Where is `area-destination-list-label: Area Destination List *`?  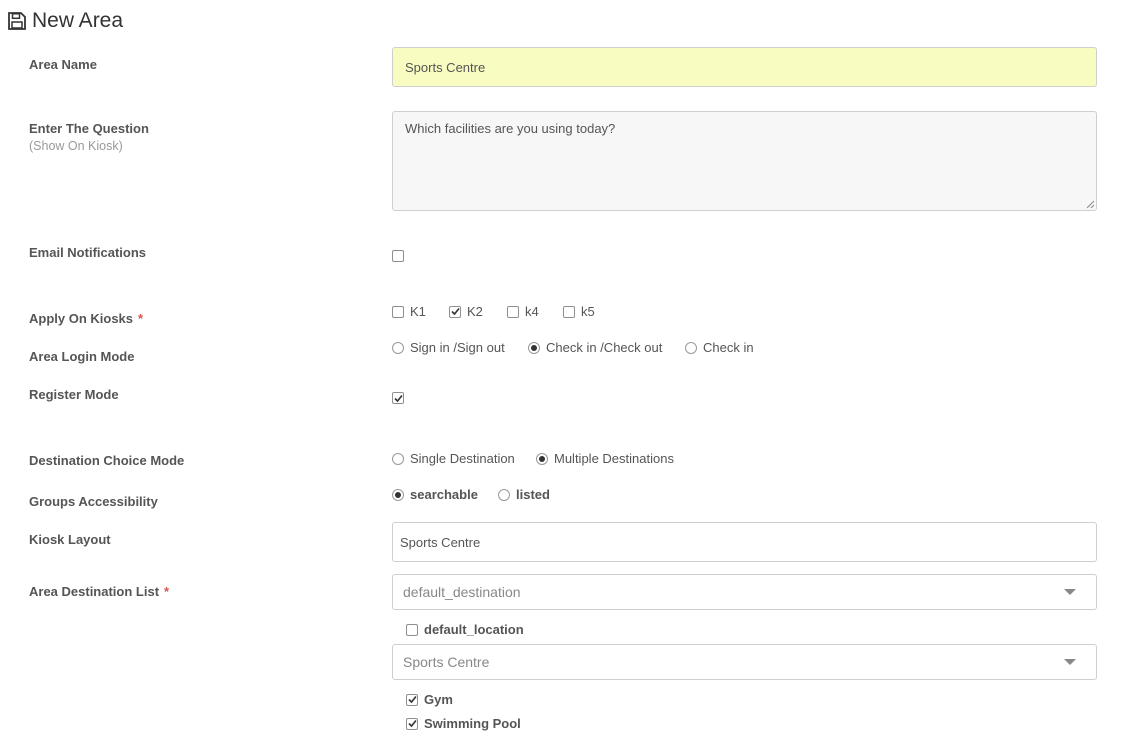
area-destination-list-label: Area Destination List * is located at coordinates (99, 591).